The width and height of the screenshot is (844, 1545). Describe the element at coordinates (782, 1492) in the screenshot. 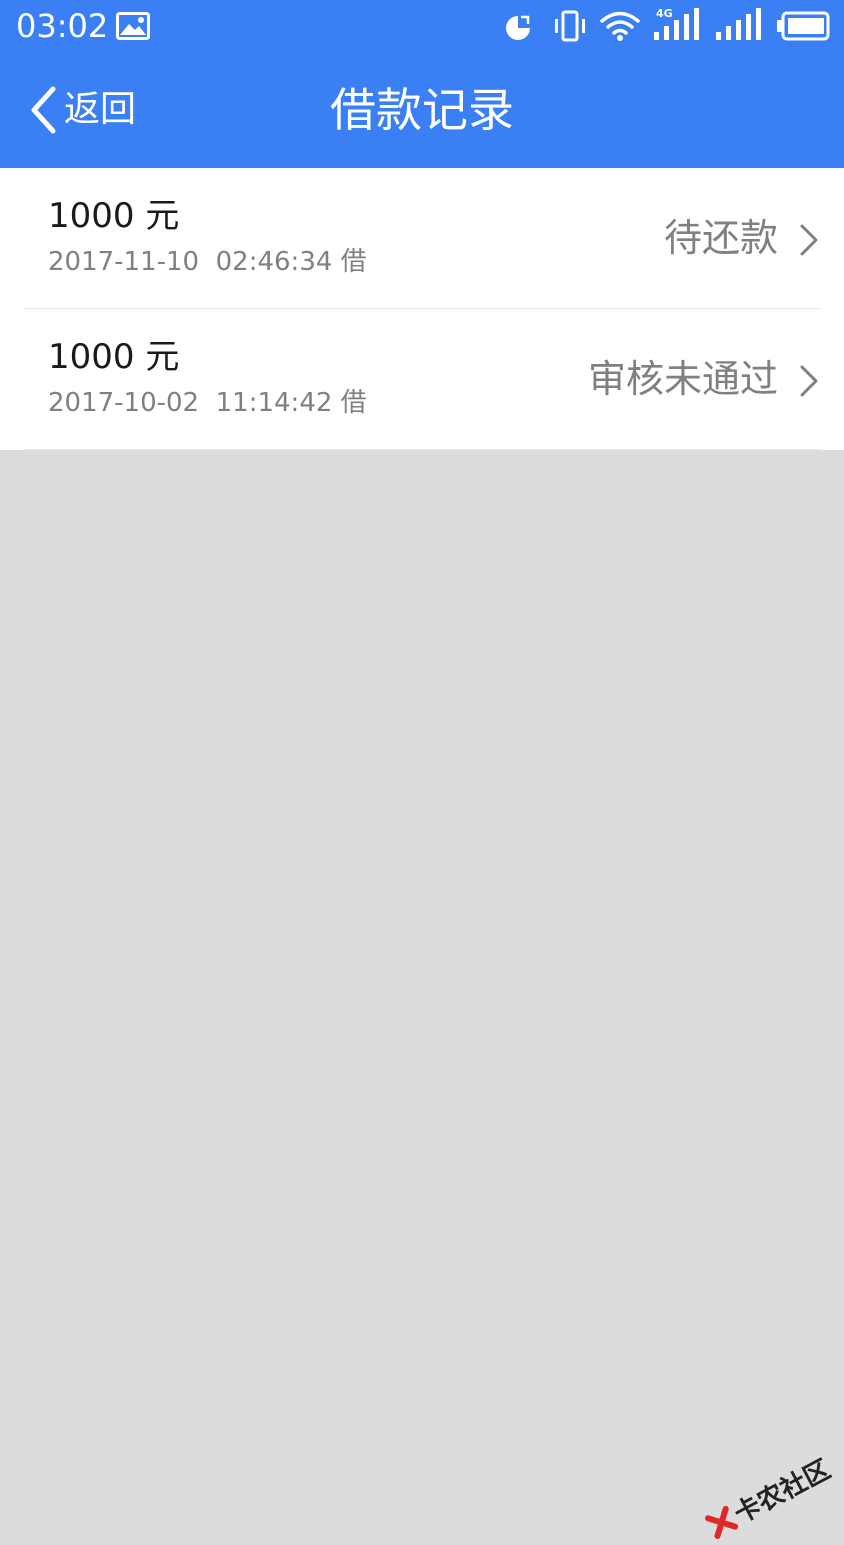

I see `watermark-text: 卡农社区` at that location.